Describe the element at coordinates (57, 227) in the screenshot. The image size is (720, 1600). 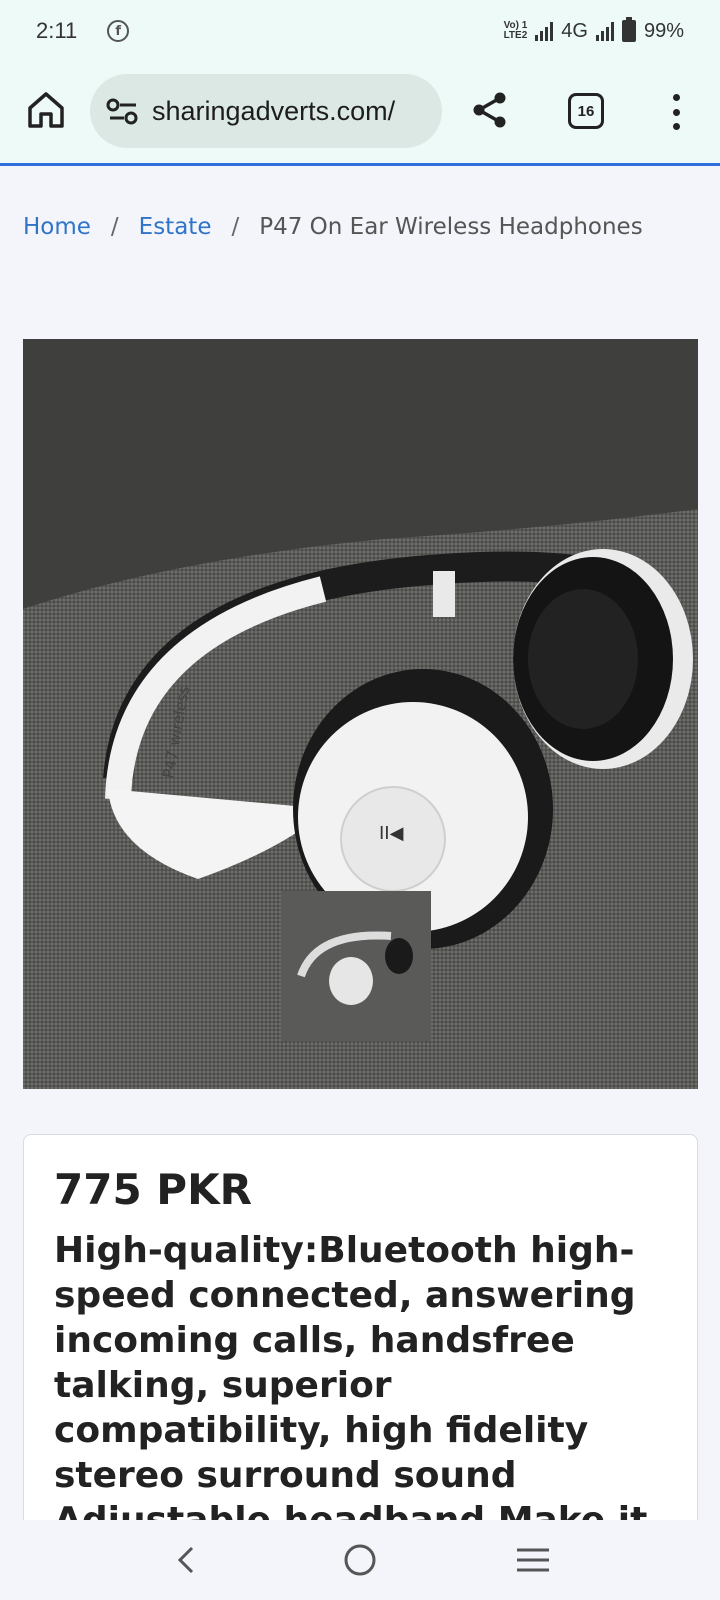
I see `breadcrumb-home-link: Home` at that location.